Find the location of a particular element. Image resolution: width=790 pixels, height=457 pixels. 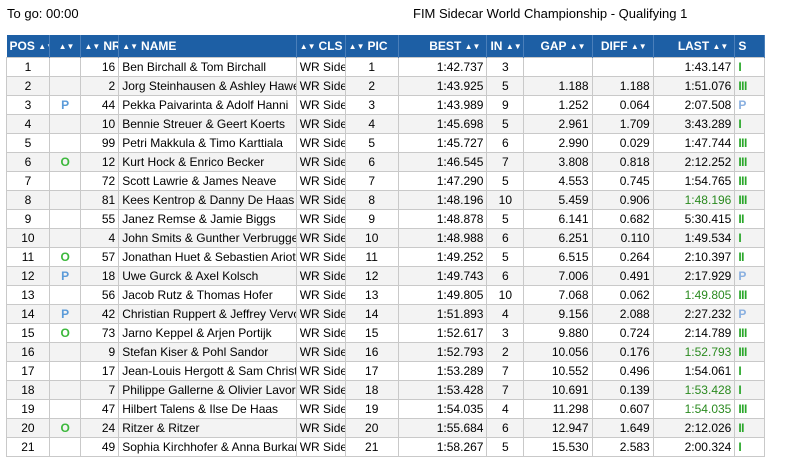

last-lap-cell: 1:54.061 is located at coordinates (694, 371).